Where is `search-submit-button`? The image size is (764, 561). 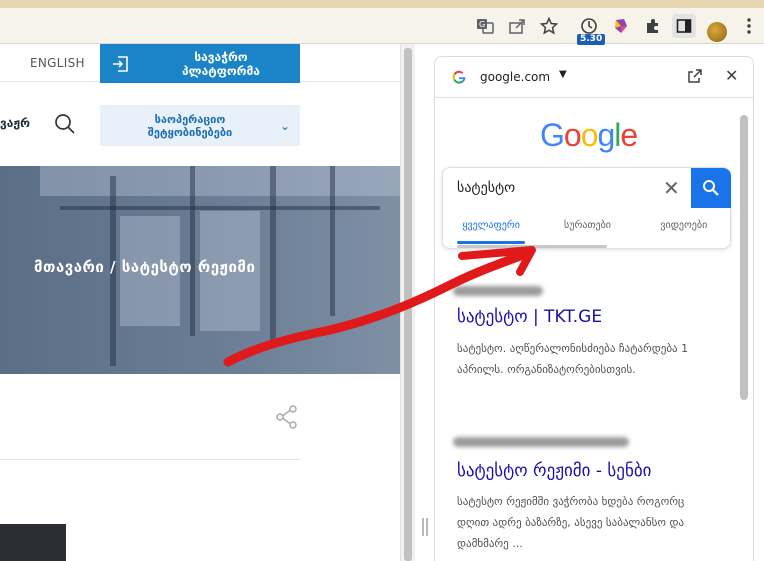 search-submit-button is located at coordinates (711, 188).